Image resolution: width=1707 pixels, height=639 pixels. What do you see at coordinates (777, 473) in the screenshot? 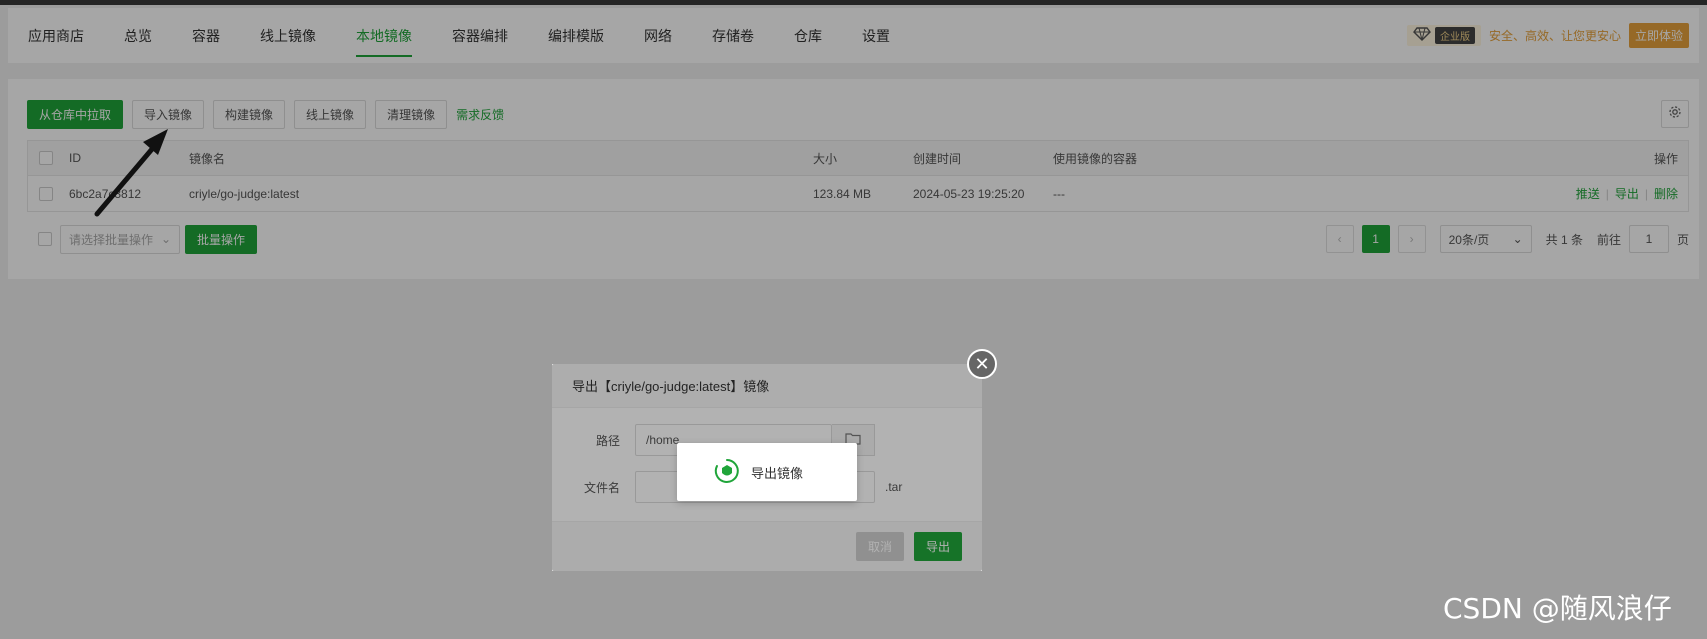
I see `loading-text: 导出镜像` at bounding box center [777, 473].